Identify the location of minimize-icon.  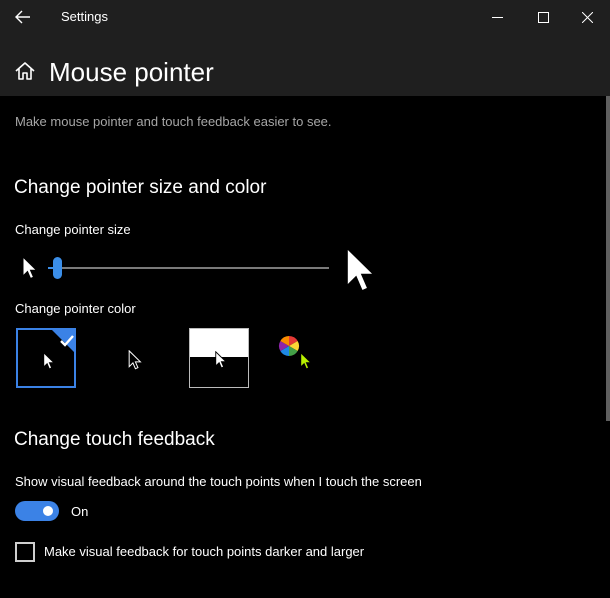
(497, 17).